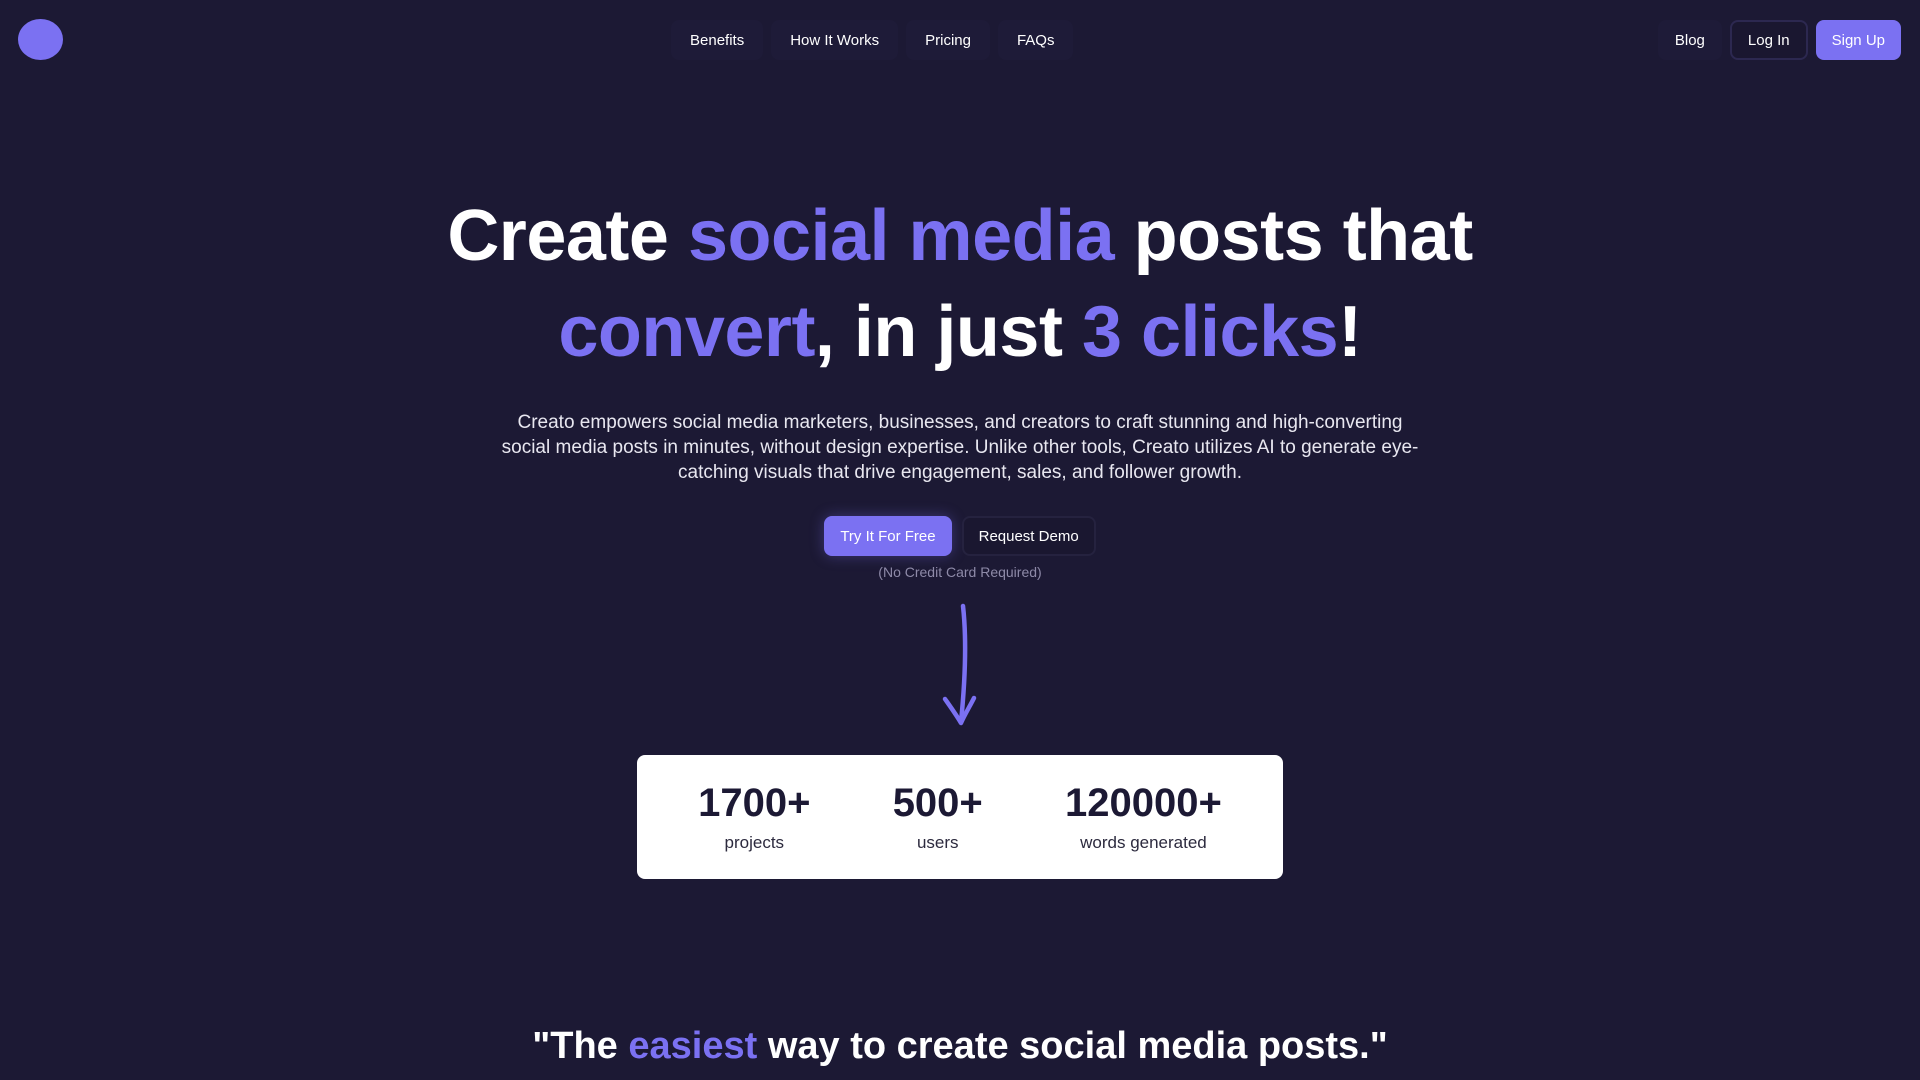 The height and width of the screenshot is (1080, 1920). Describe the element at coordinates (1858, 40) in the screenshot. I see `signup-button: Sign Up` at that location.